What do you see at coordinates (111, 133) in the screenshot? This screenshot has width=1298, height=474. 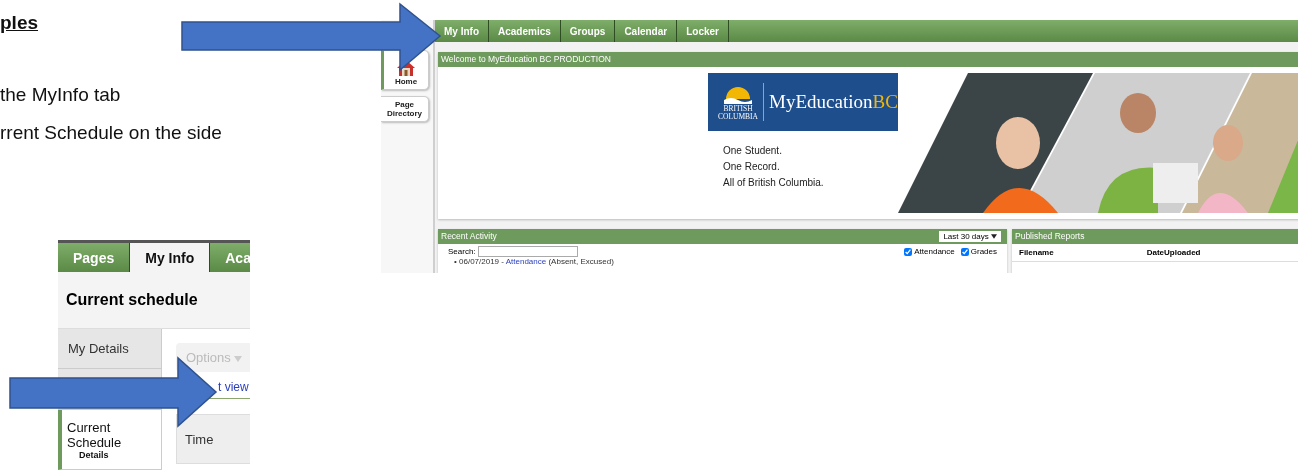 I see `instruction-text: rrent Schedule on the side` at bounding box center [111, 133].